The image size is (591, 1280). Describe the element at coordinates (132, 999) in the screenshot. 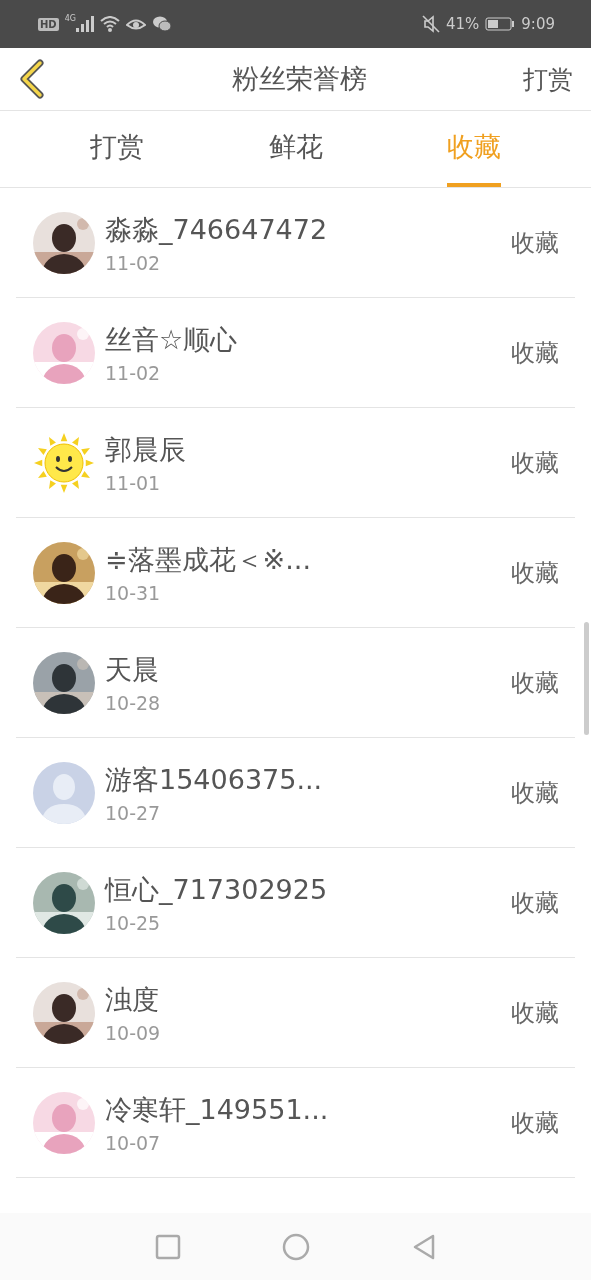

I see `user-name: 浊度` at that location.